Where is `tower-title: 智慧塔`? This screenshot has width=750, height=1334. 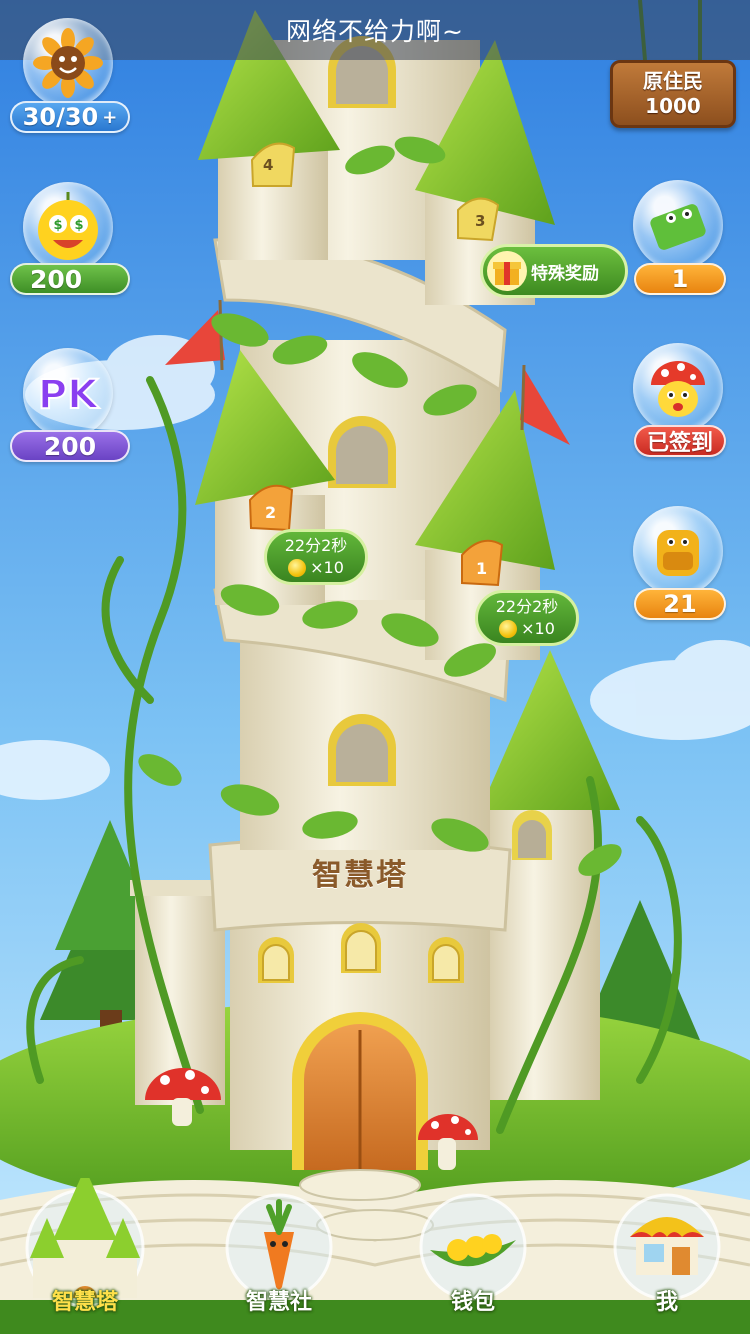
tower-title: 智慧塔 is located at coordinates (360, 875).